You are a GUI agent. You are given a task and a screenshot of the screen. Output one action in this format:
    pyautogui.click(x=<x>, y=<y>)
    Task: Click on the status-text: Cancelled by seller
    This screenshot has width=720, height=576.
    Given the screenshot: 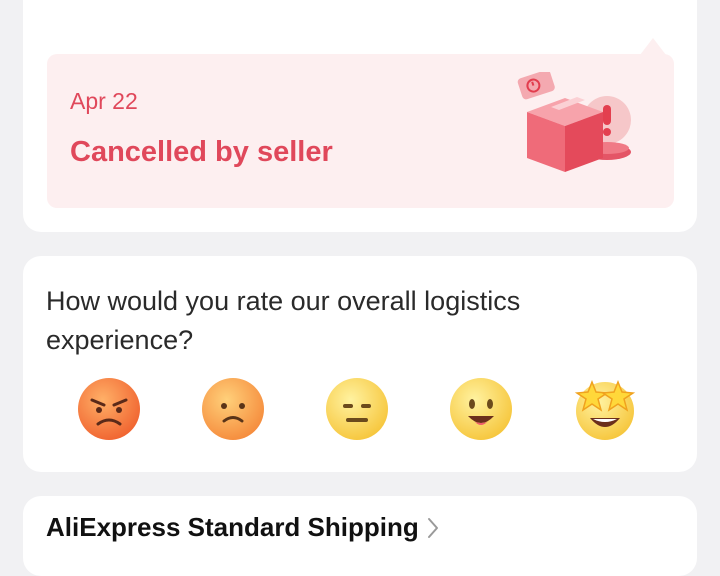 What is the action you would take?
    pyautogui.click(x=201, y=152)
    